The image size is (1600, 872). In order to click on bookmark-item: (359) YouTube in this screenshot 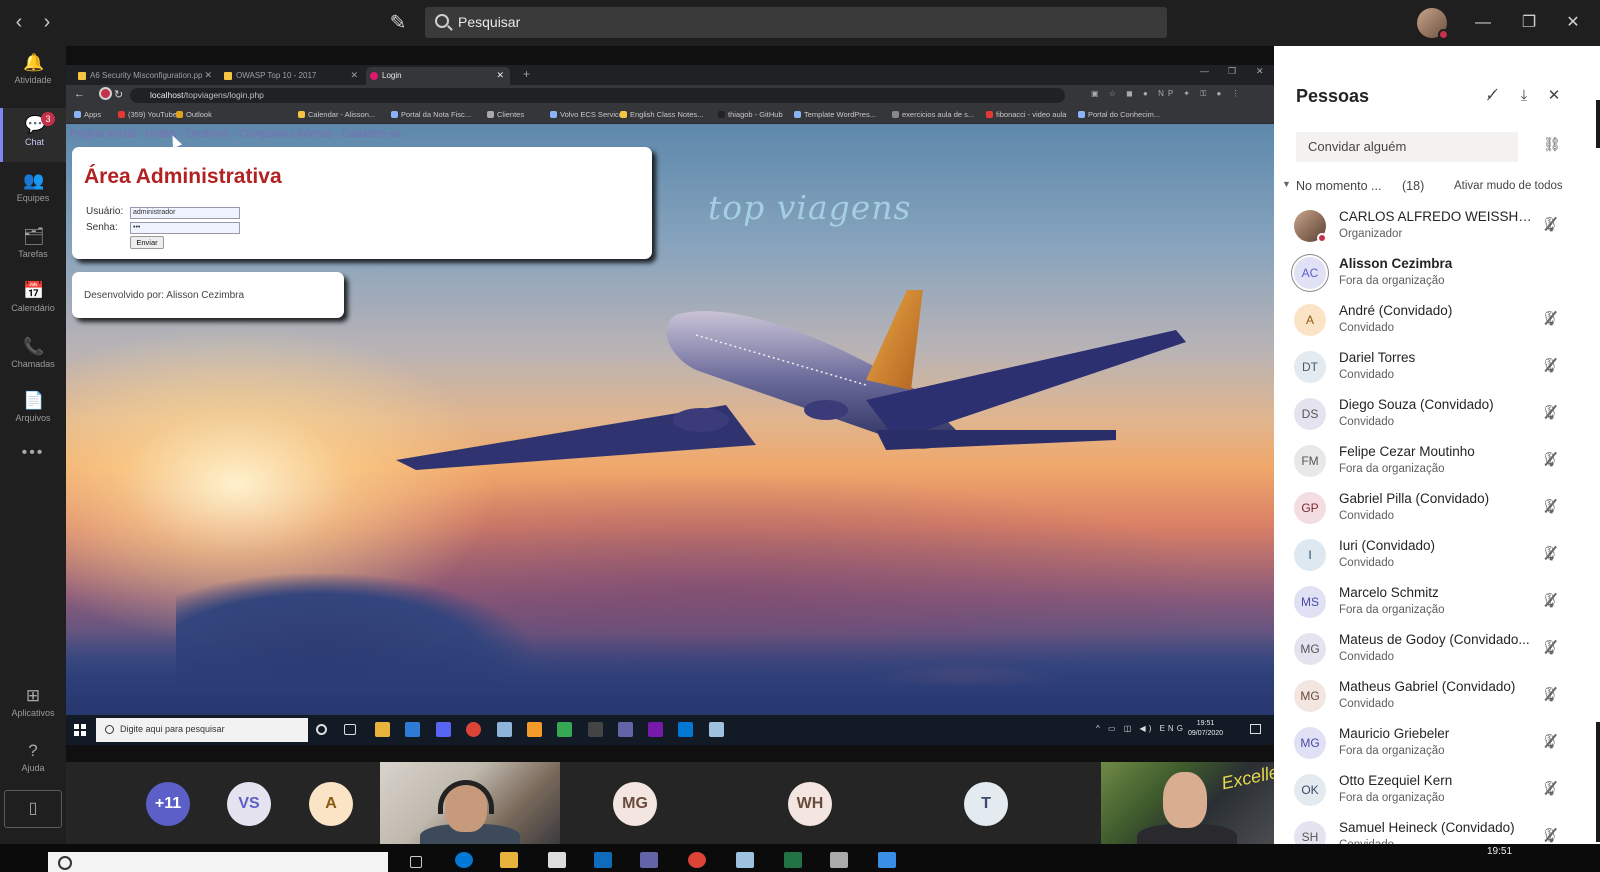, I will do `click(147, 114)`.